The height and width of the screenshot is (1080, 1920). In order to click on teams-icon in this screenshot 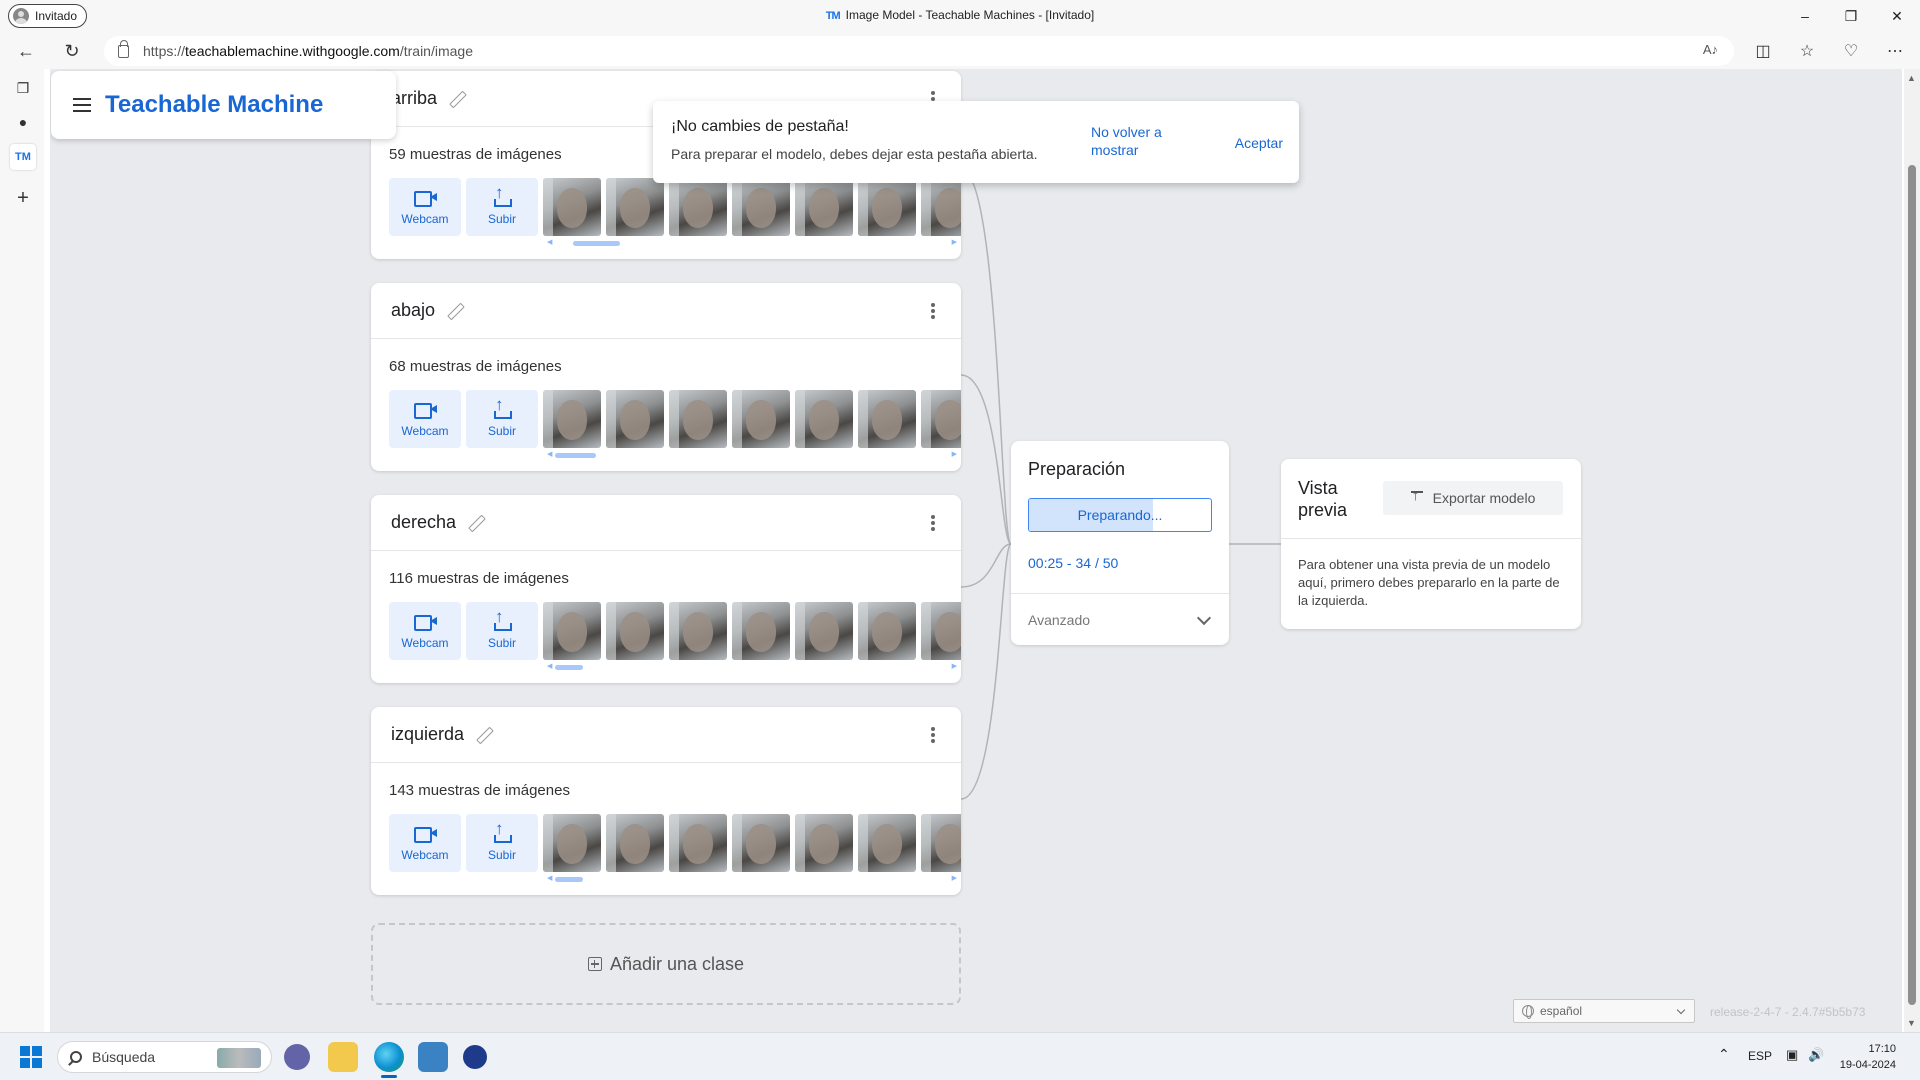, I will do `click(297, 1057)`.